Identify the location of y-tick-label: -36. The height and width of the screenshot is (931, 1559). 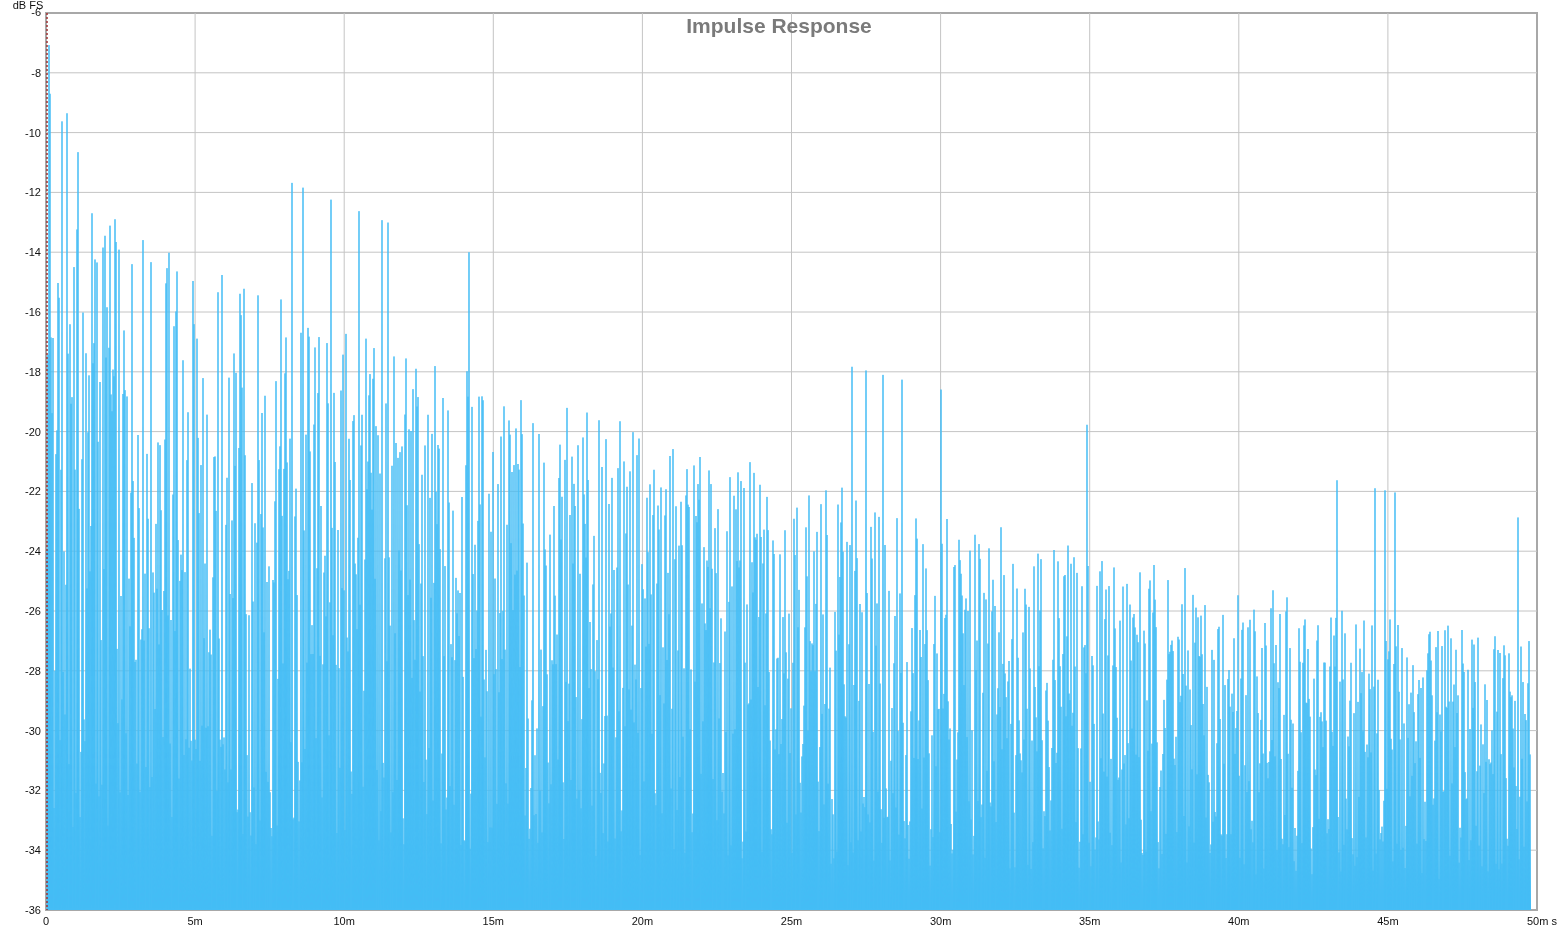
(33, 910).